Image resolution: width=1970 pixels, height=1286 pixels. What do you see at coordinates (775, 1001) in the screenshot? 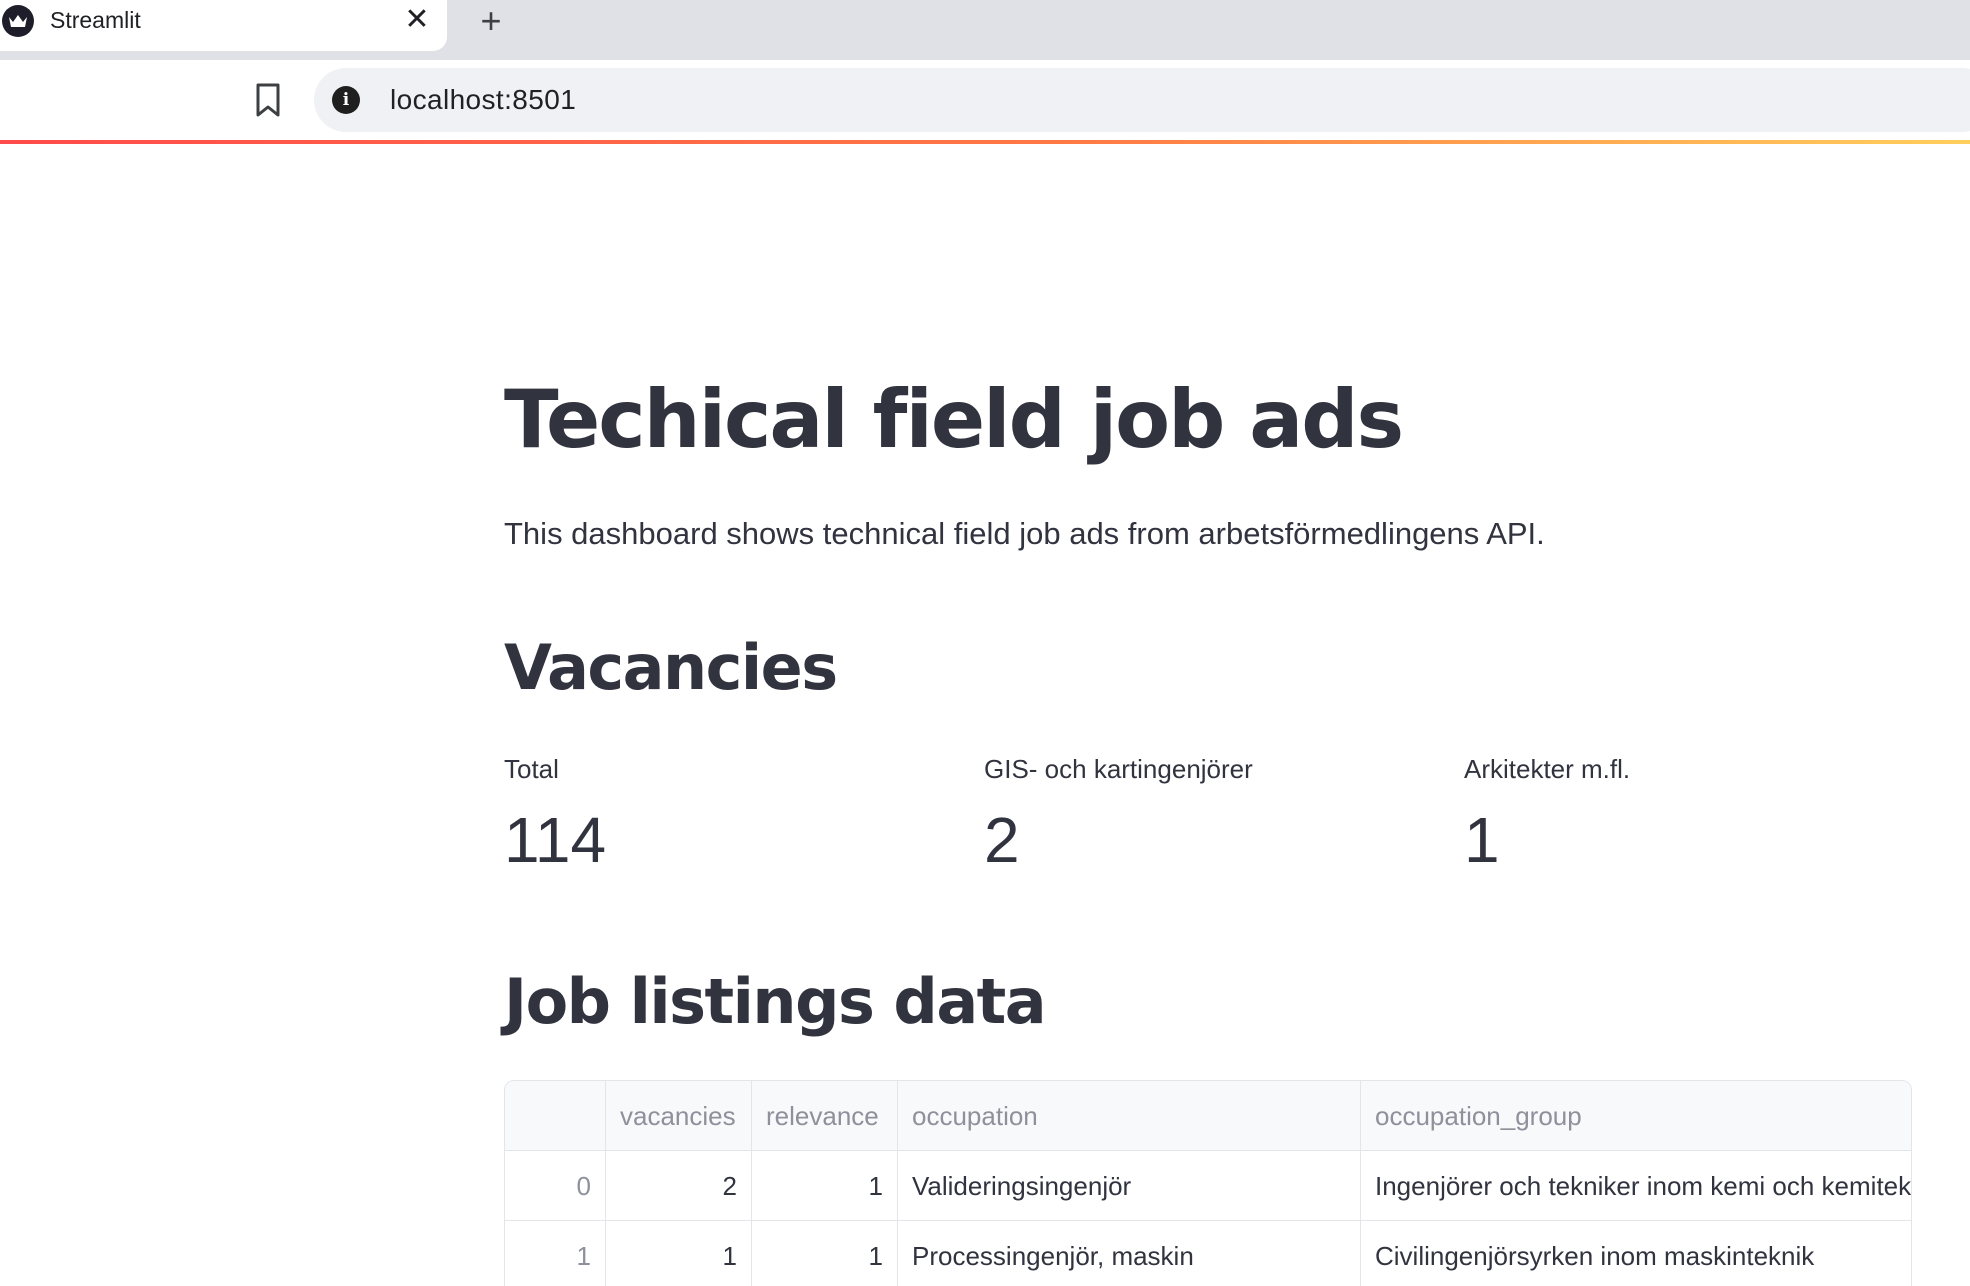
I see `job-listings-heading: Job listings data` at bounding box center [775, 1001].